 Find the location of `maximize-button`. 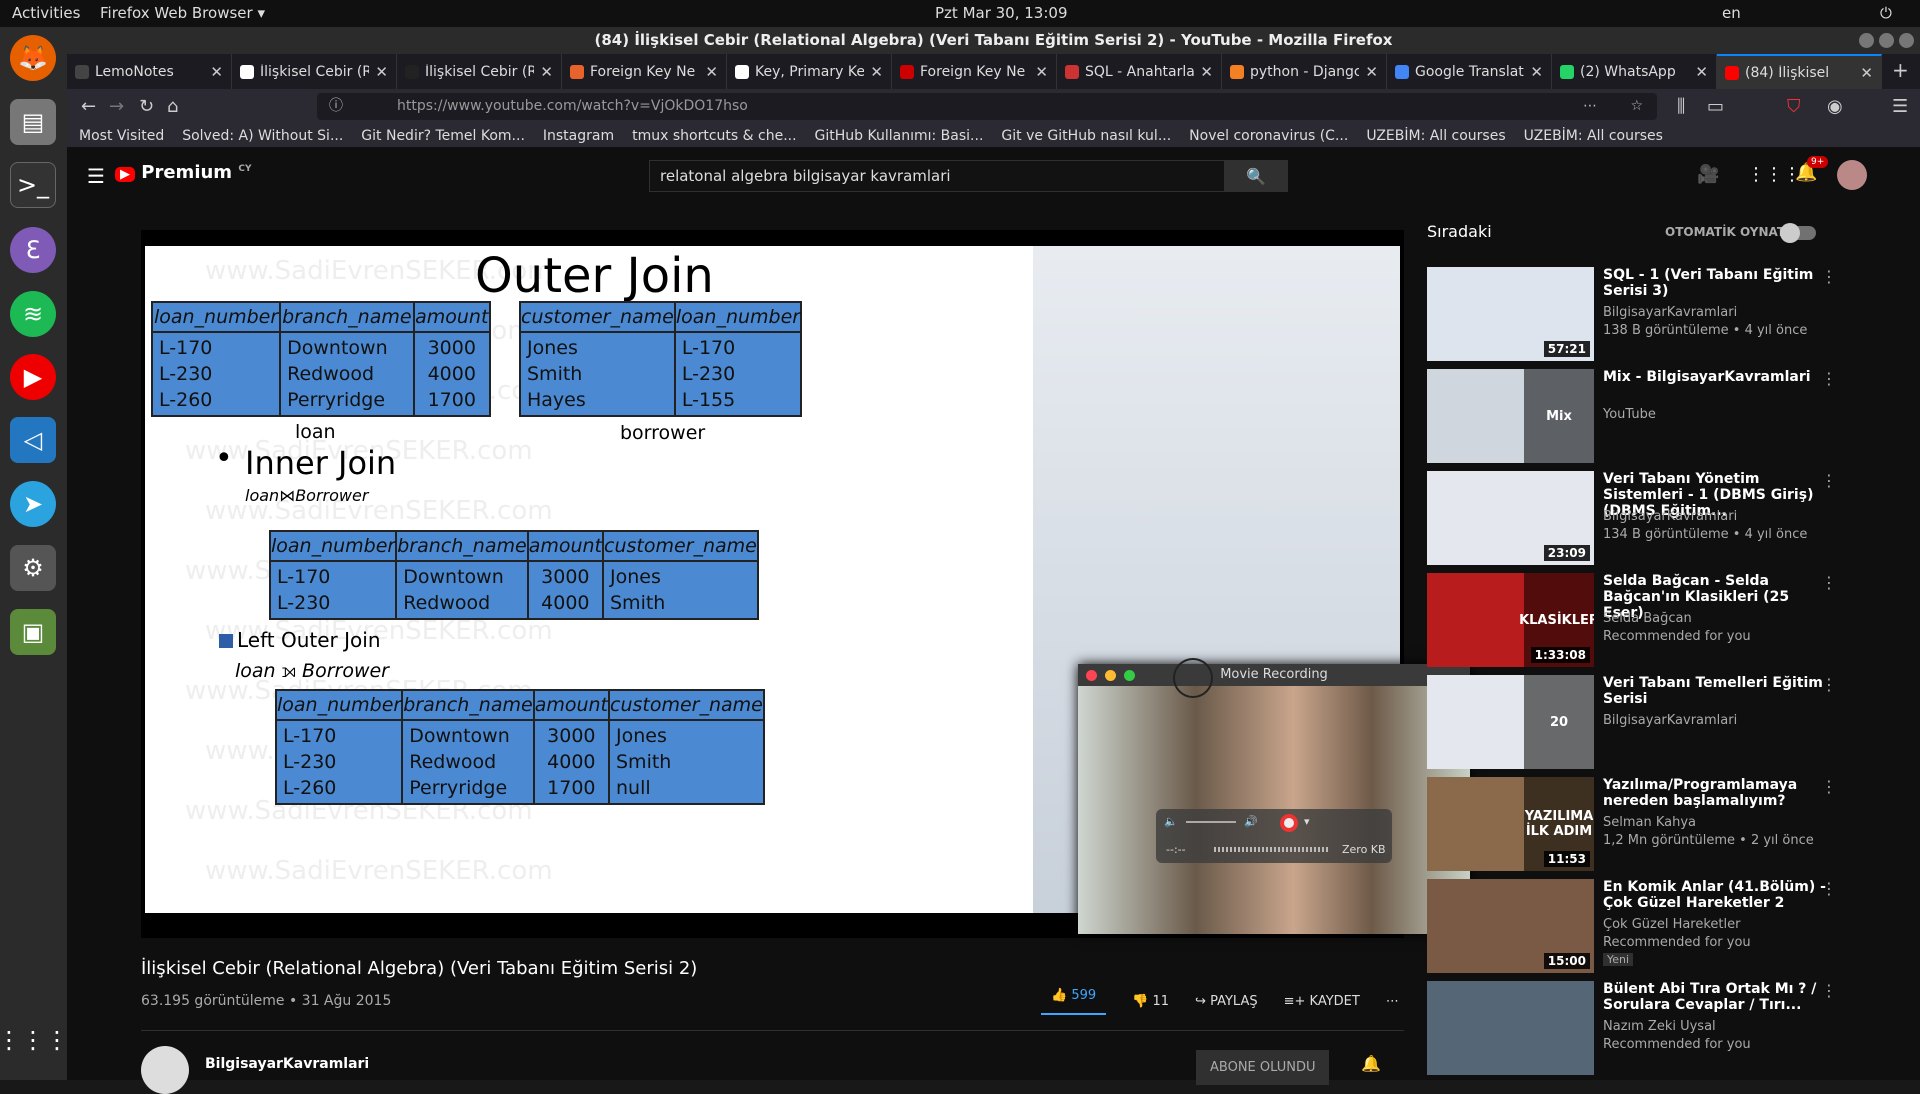

maximize-button is located at coordinates (1886, 40).